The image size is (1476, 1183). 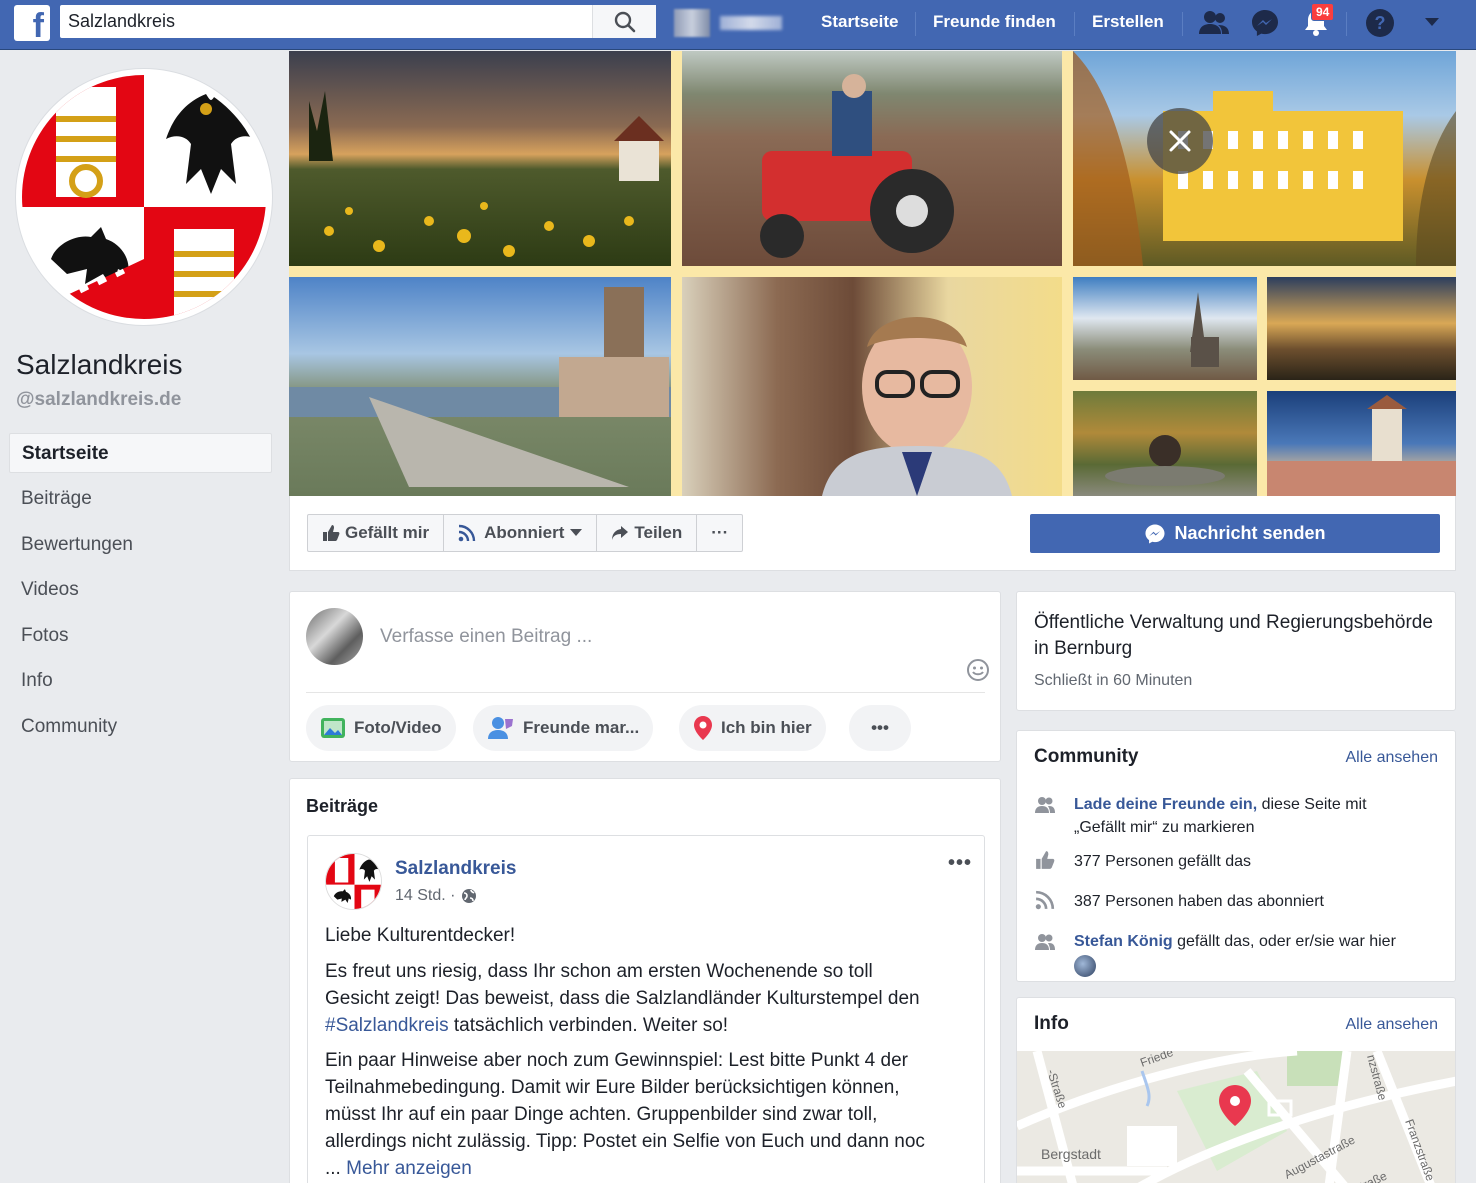 I want to click on send-message-button: Nachricht senden, so click(x=1235, y=533).